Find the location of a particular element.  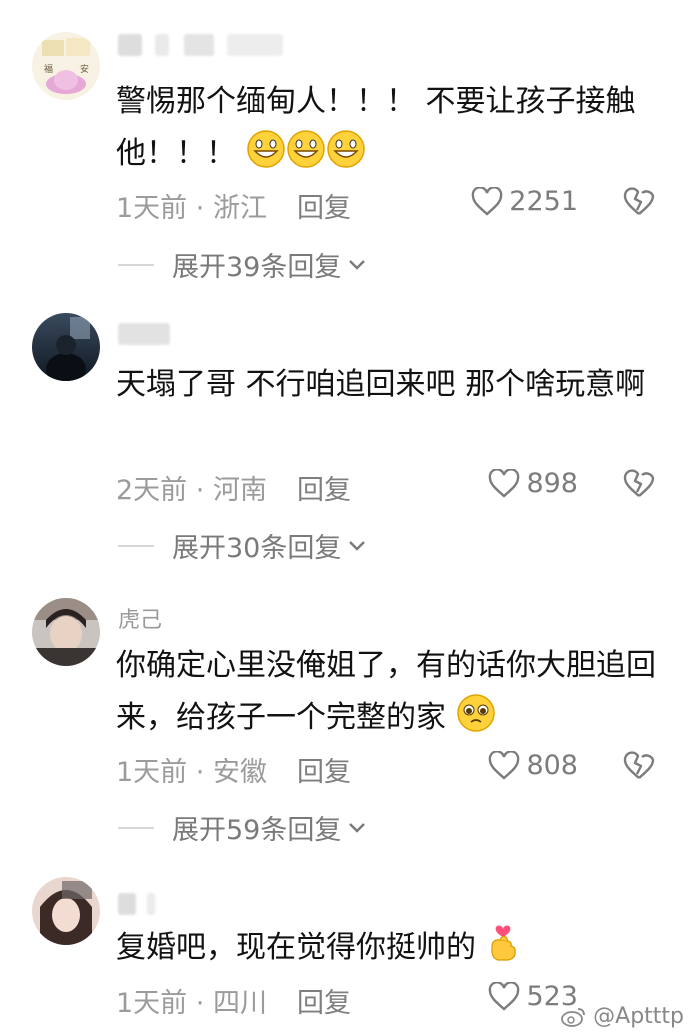

comment-meta: 1天前 · 安徽 is located at coordinates (191, 769).